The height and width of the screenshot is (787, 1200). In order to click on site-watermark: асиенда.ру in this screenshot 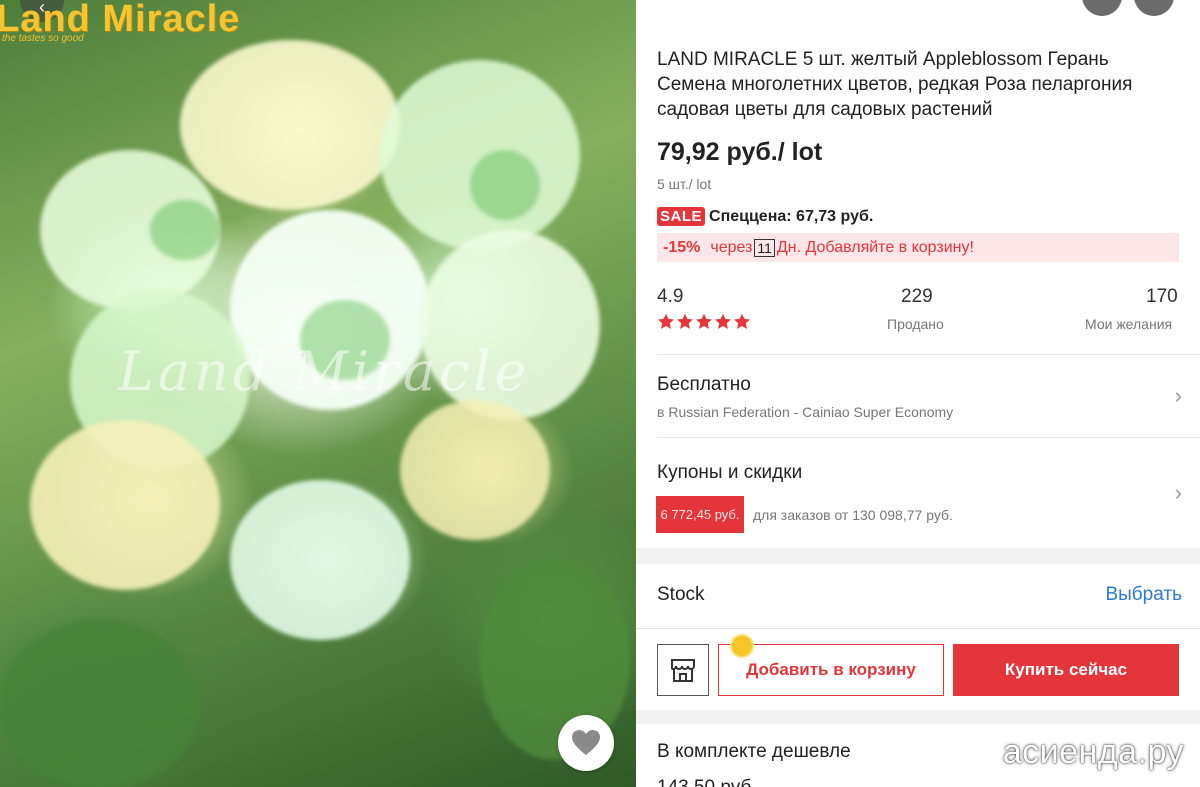, I will do `click(1093, 752)`.